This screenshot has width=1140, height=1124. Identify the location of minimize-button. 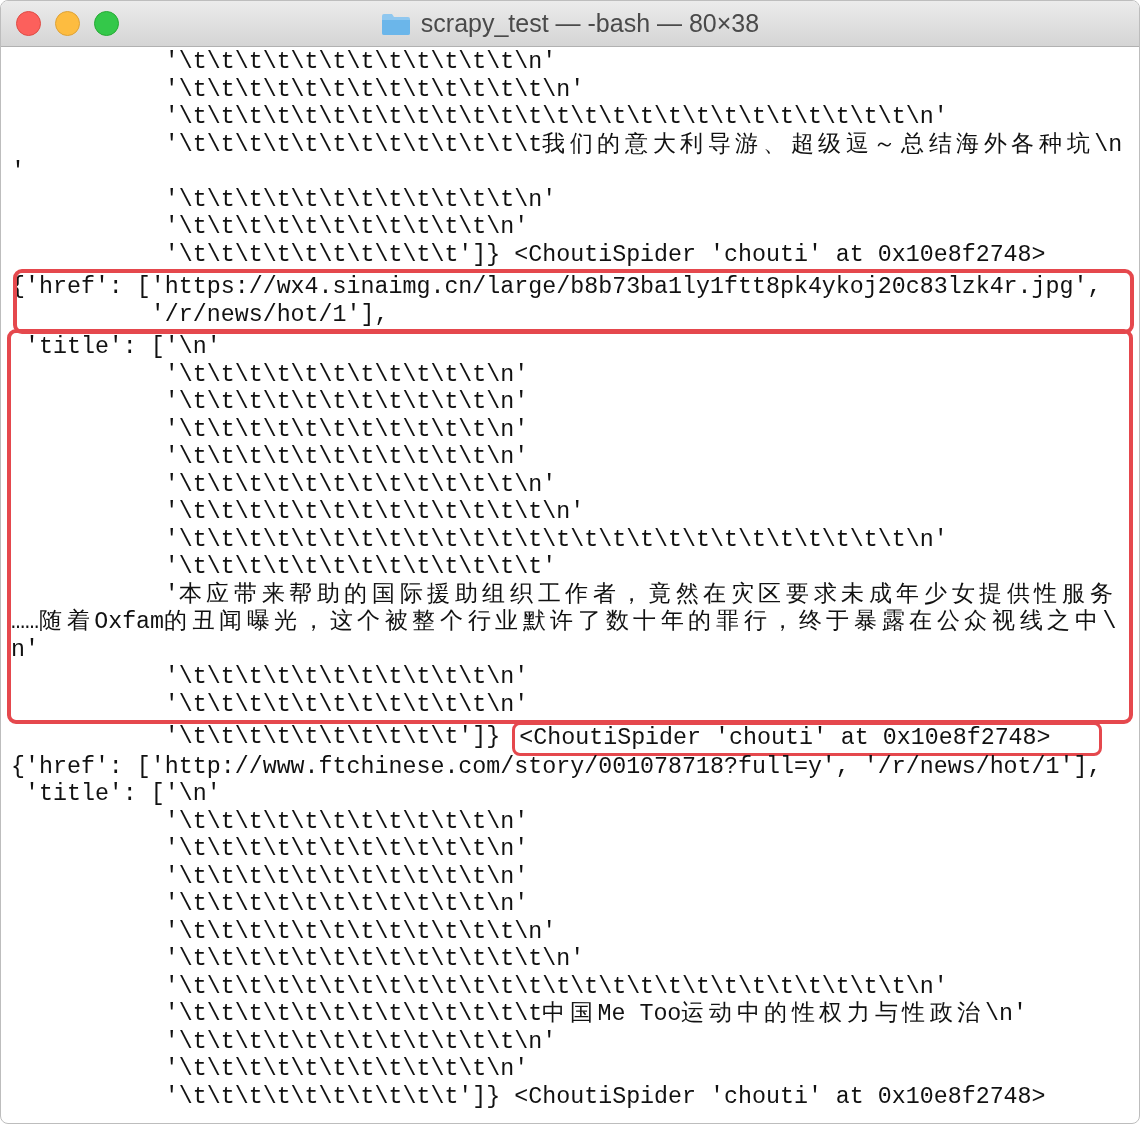
(67, 23).